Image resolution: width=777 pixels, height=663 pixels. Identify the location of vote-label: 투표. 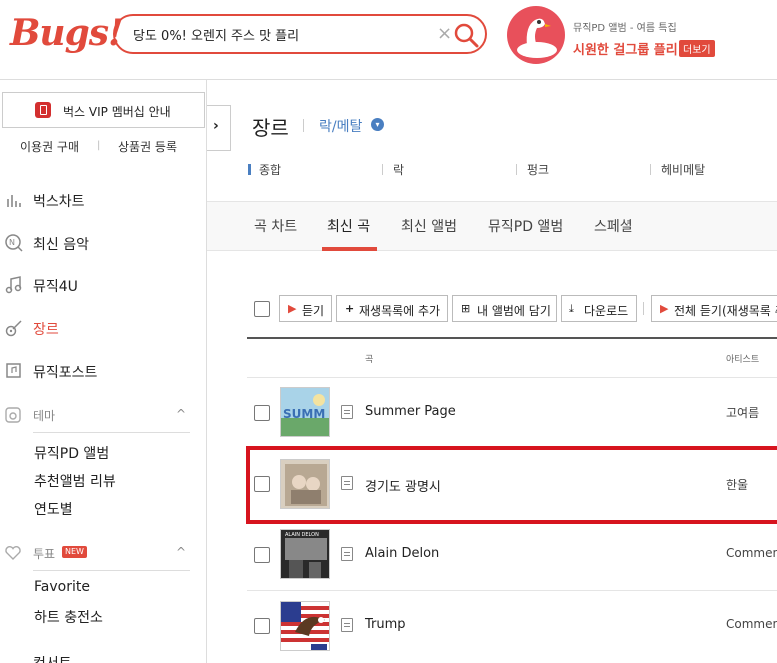
(44, 554).